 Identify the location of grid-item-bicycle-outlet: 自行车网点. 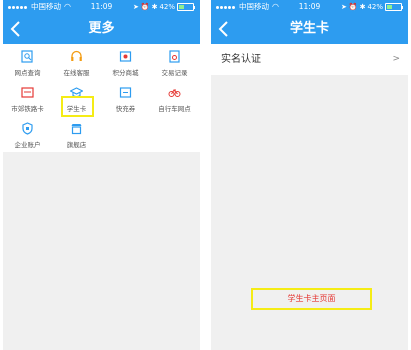
(174, 100).